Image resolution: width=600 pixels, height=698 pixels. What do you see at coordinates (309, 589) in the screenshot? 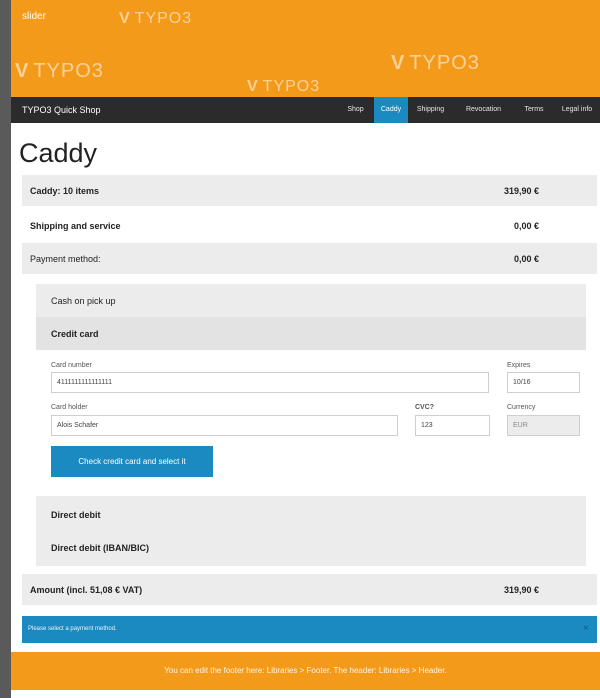
I see `amount-row: Amount (incl. 51,08 € VAT) 319,90 €` at bounding box center [309, 589].